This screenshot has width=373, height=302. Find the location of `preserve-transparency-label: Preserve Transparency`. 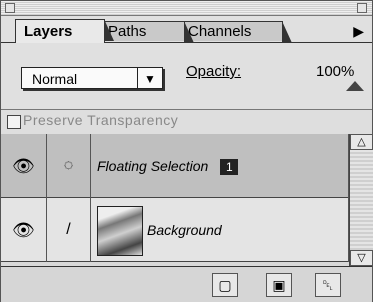

preserve-transparency-label: Preserve Transparency is located at coordinates (101, 120).